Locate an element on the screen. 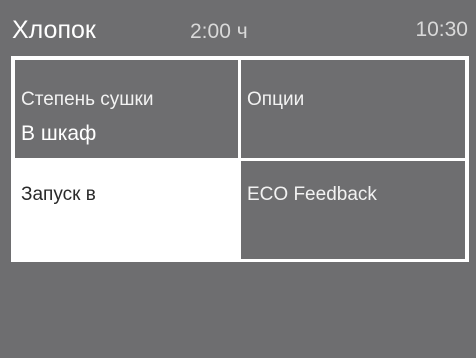 The height and width of the screenshot is (358, 476). drying-level-value: В шкаф is located at coordinates (59, 133).